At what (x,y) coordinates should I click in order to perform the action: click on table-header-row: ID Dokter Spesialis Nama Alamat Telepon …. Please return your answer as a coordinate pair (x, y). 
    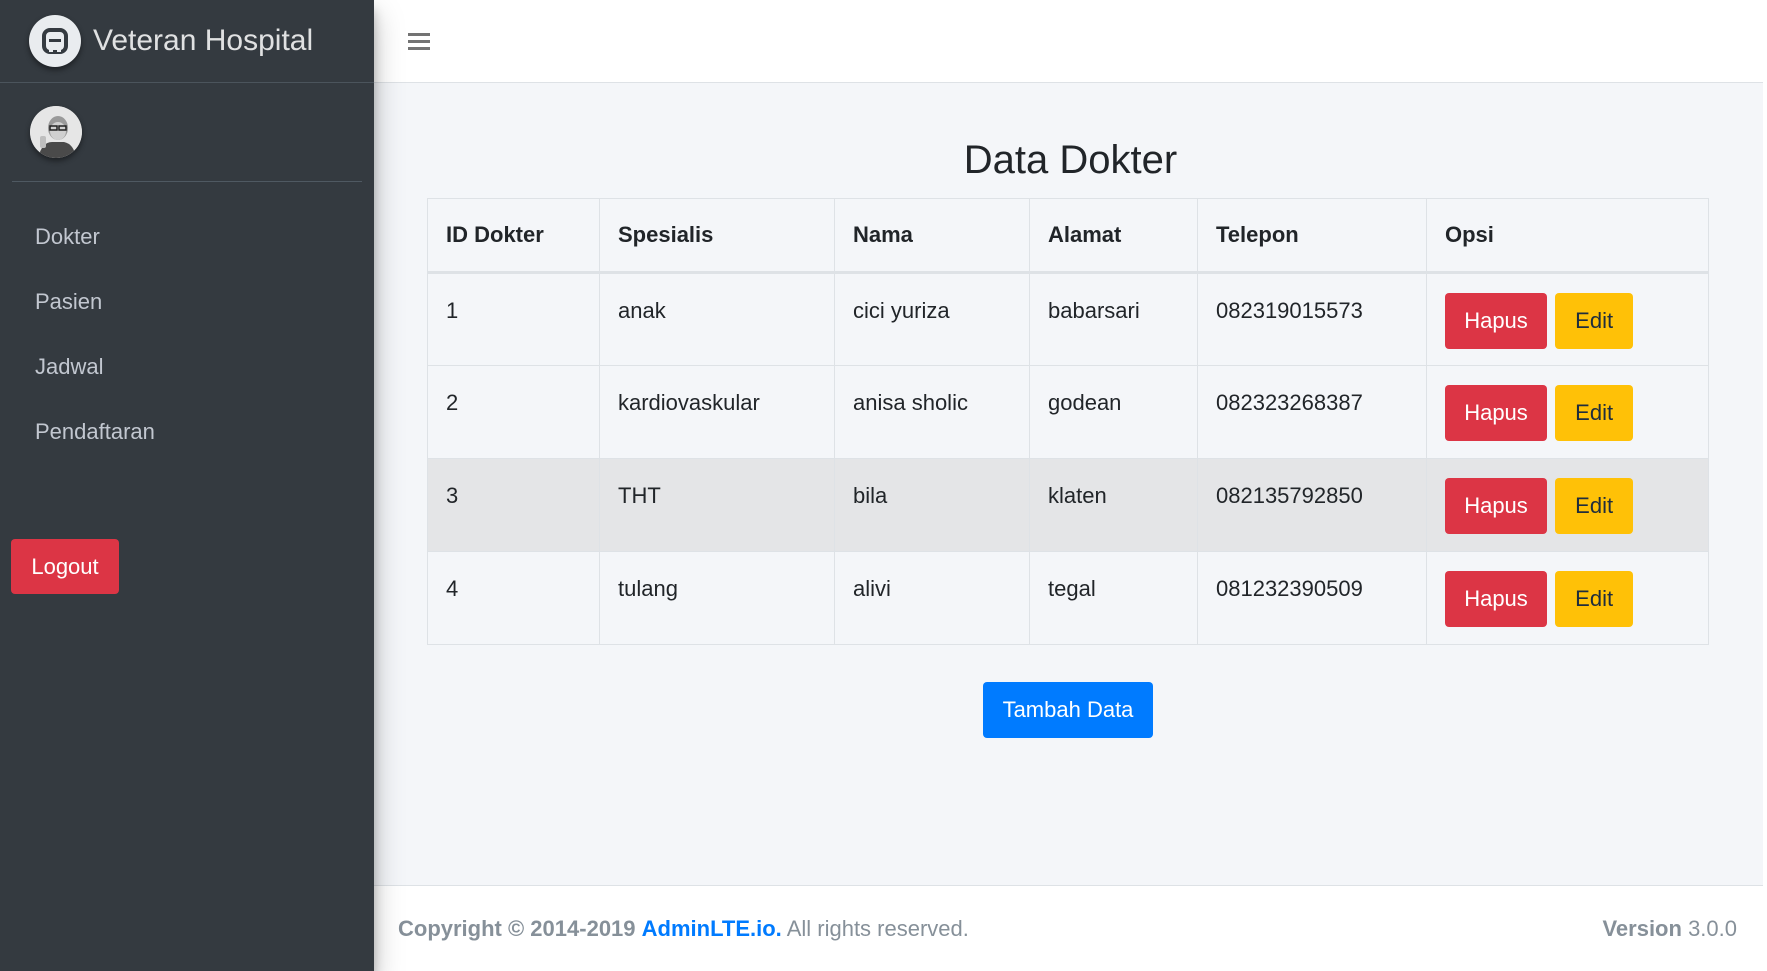
    Looking at the image, I should click on (1068, 236).